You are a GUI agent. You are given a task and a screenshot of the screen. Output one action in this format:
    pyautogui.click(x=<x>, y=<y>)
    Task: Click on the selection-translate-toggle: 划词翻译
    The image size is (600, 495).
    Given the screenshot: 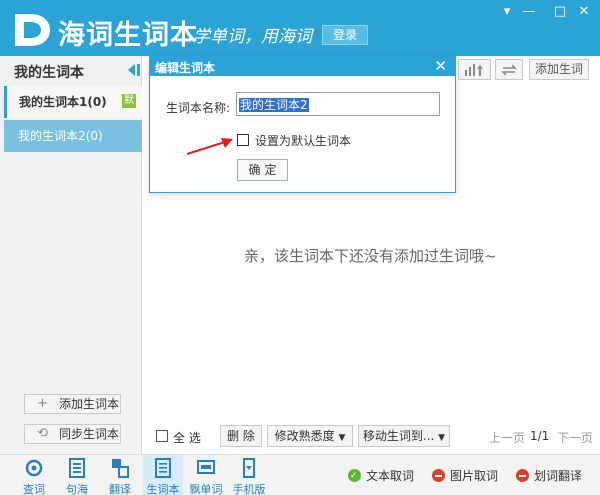 What is the action you would take?
    pyautogui.click(x=549, y=476)
    